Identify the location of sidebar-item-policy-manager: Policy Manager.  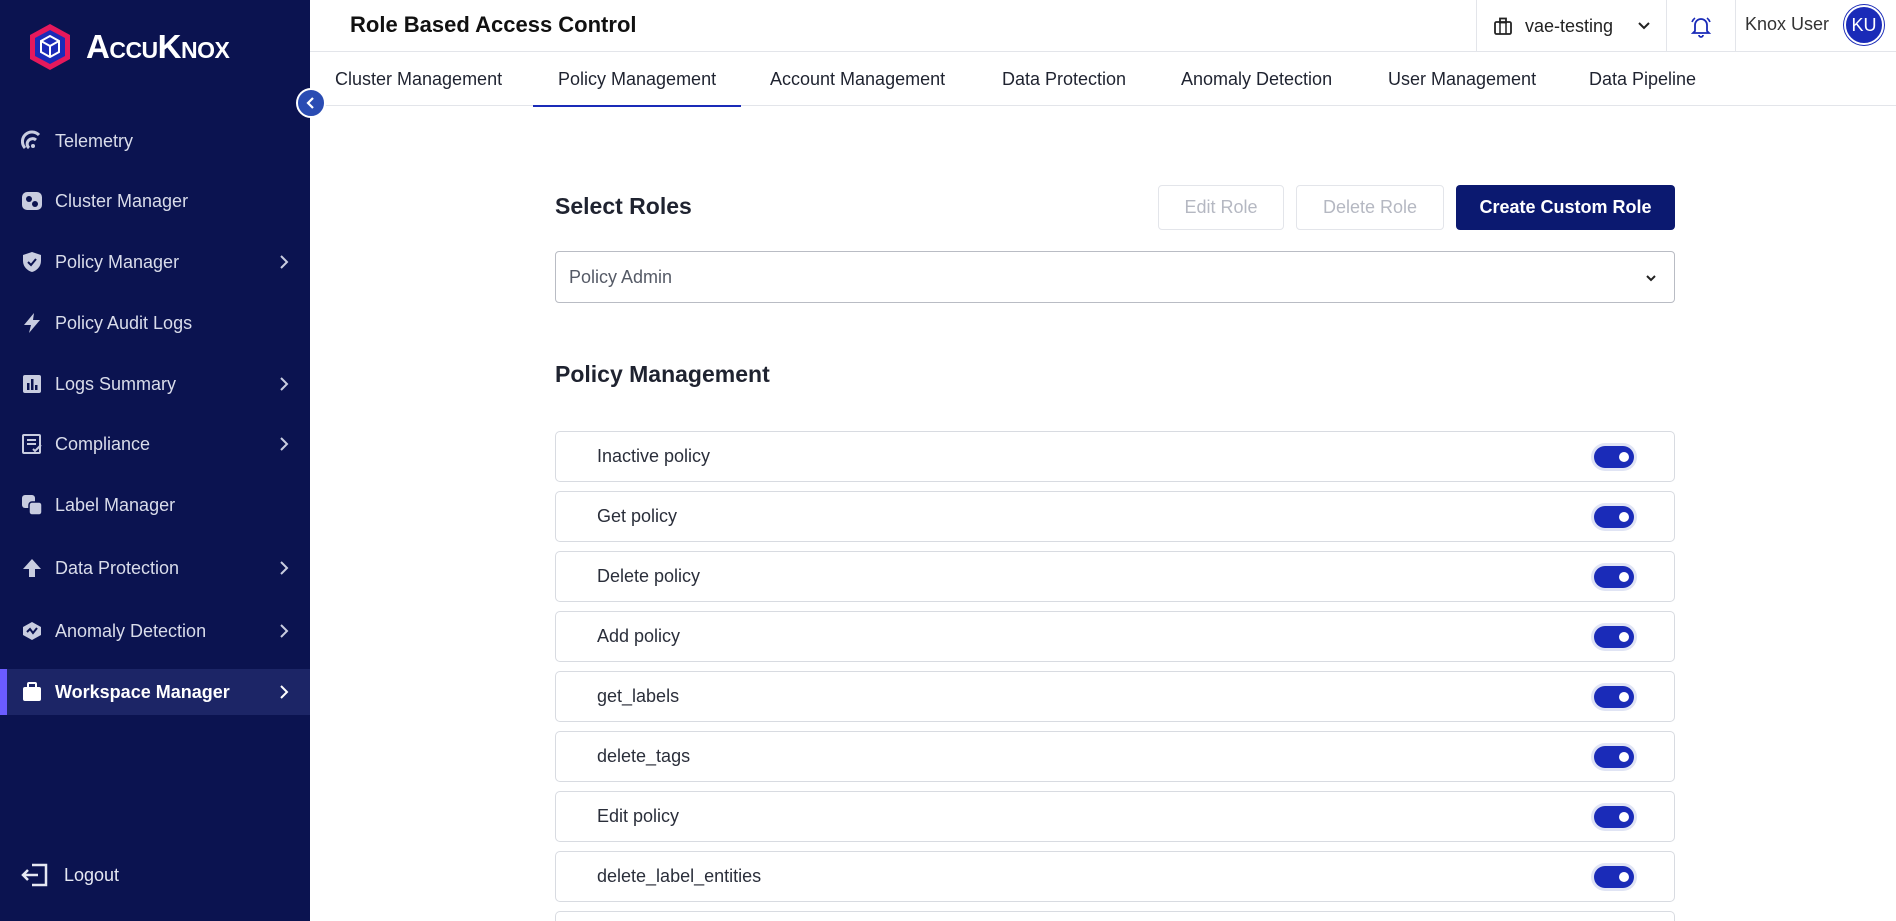
(155, 262).